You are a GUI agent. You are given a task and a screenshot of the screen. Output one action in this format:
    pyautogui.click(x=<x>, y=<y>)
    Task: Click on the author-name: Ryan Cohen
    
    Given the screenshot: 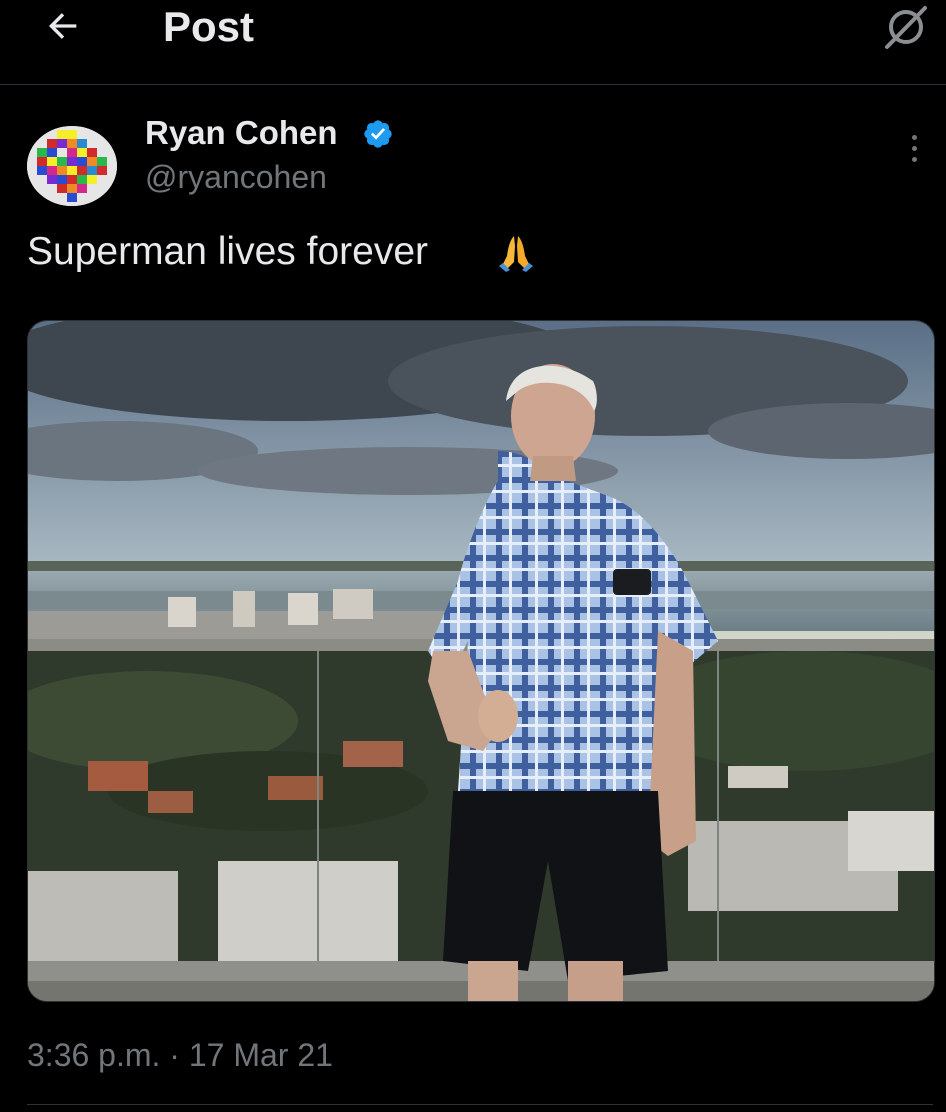 What is the action you would take?
    pyautogui.click(x=241, y=133)
    